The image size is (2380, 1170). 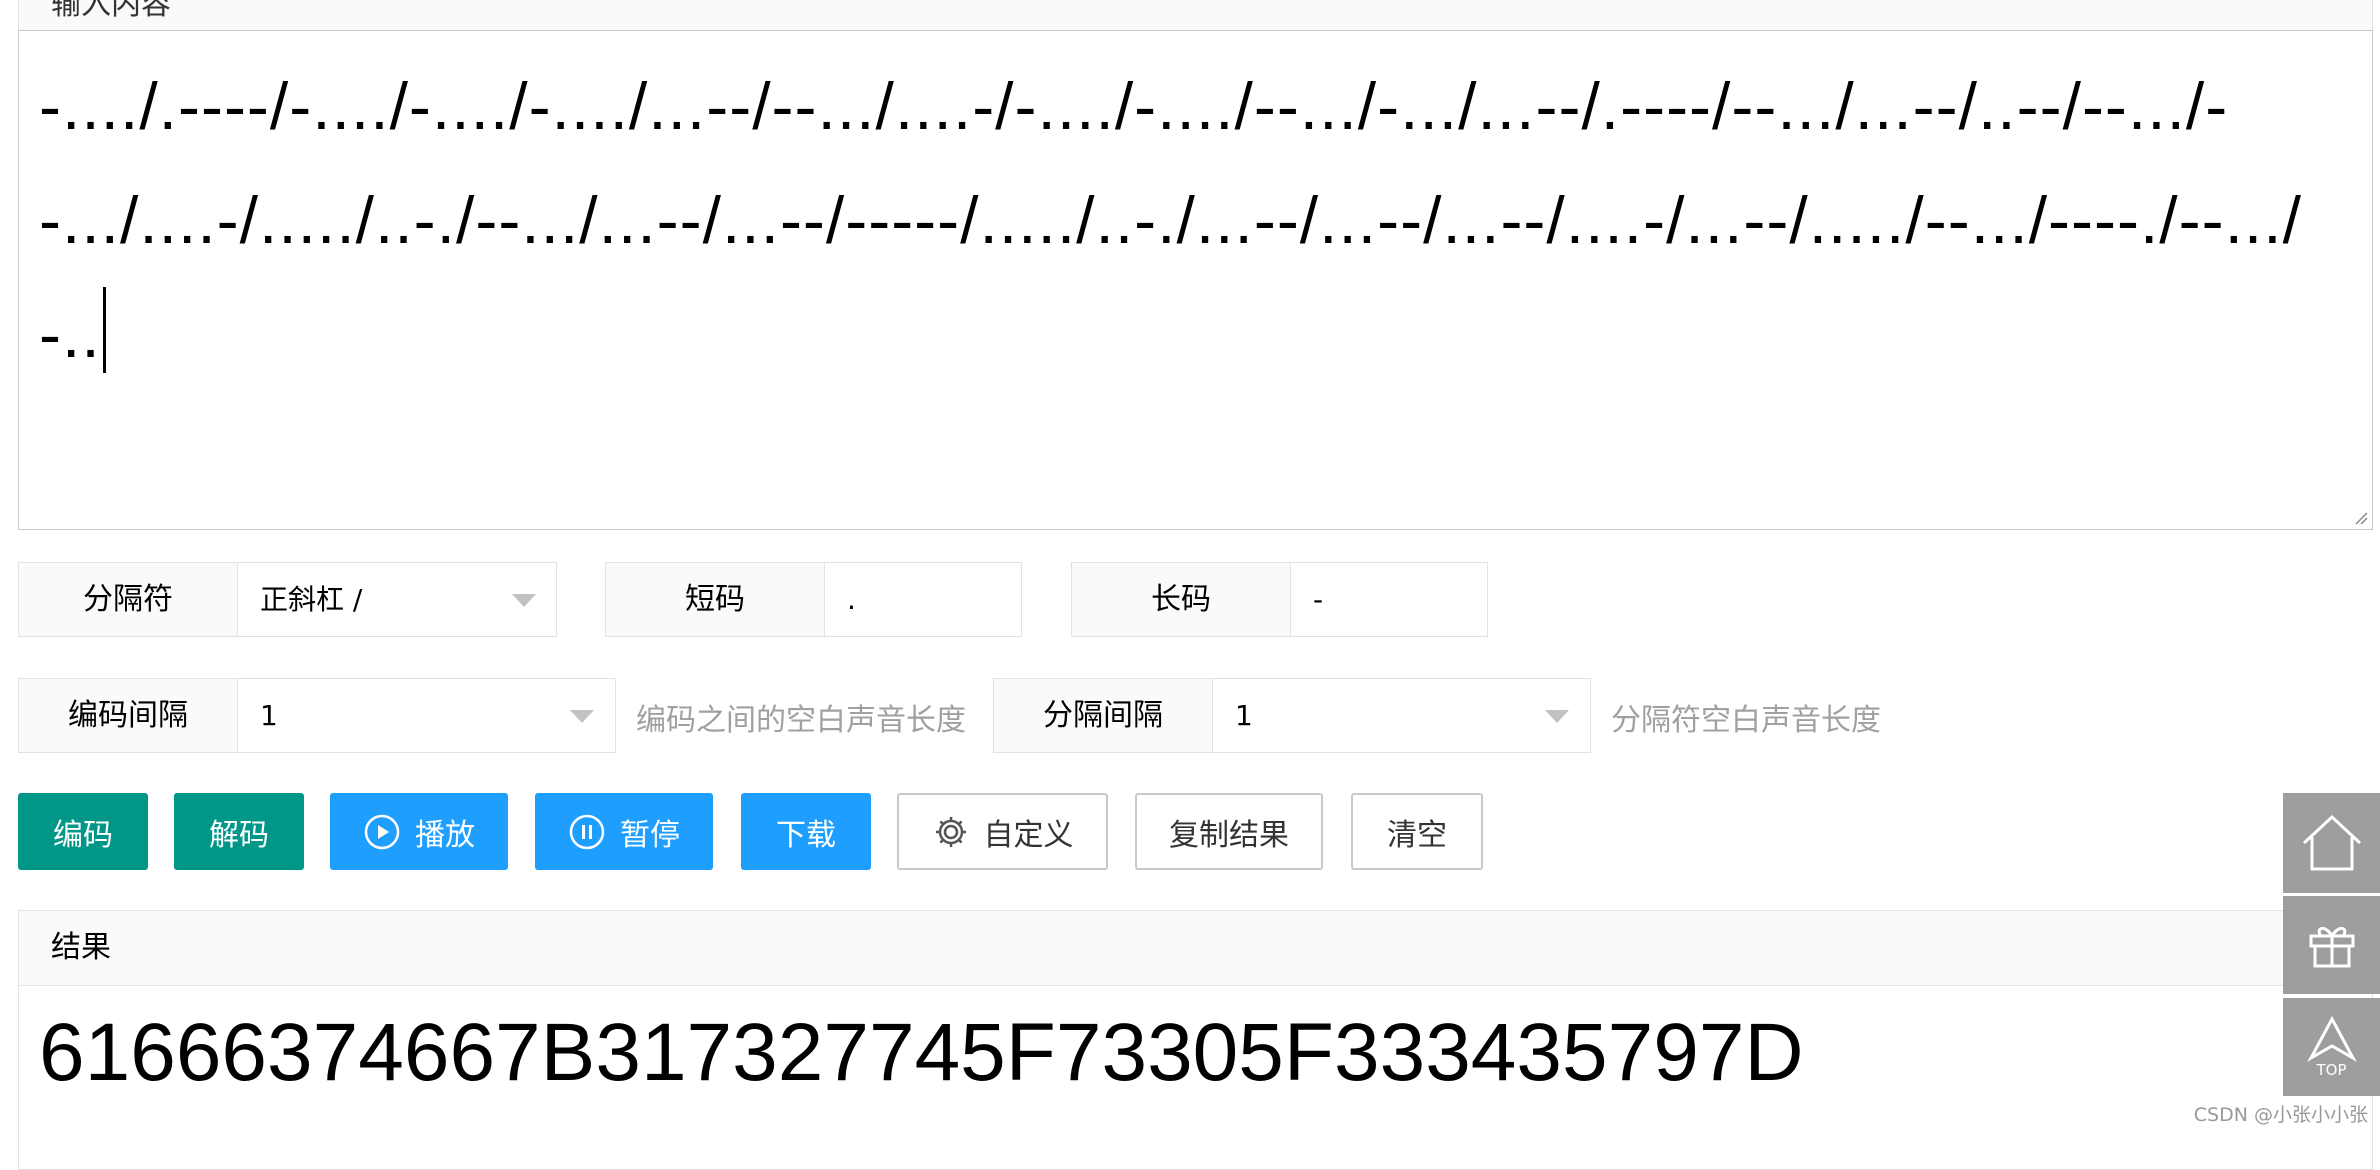 I want to click on input-panel-header: 输入内容, so click(x=1195, y=16).